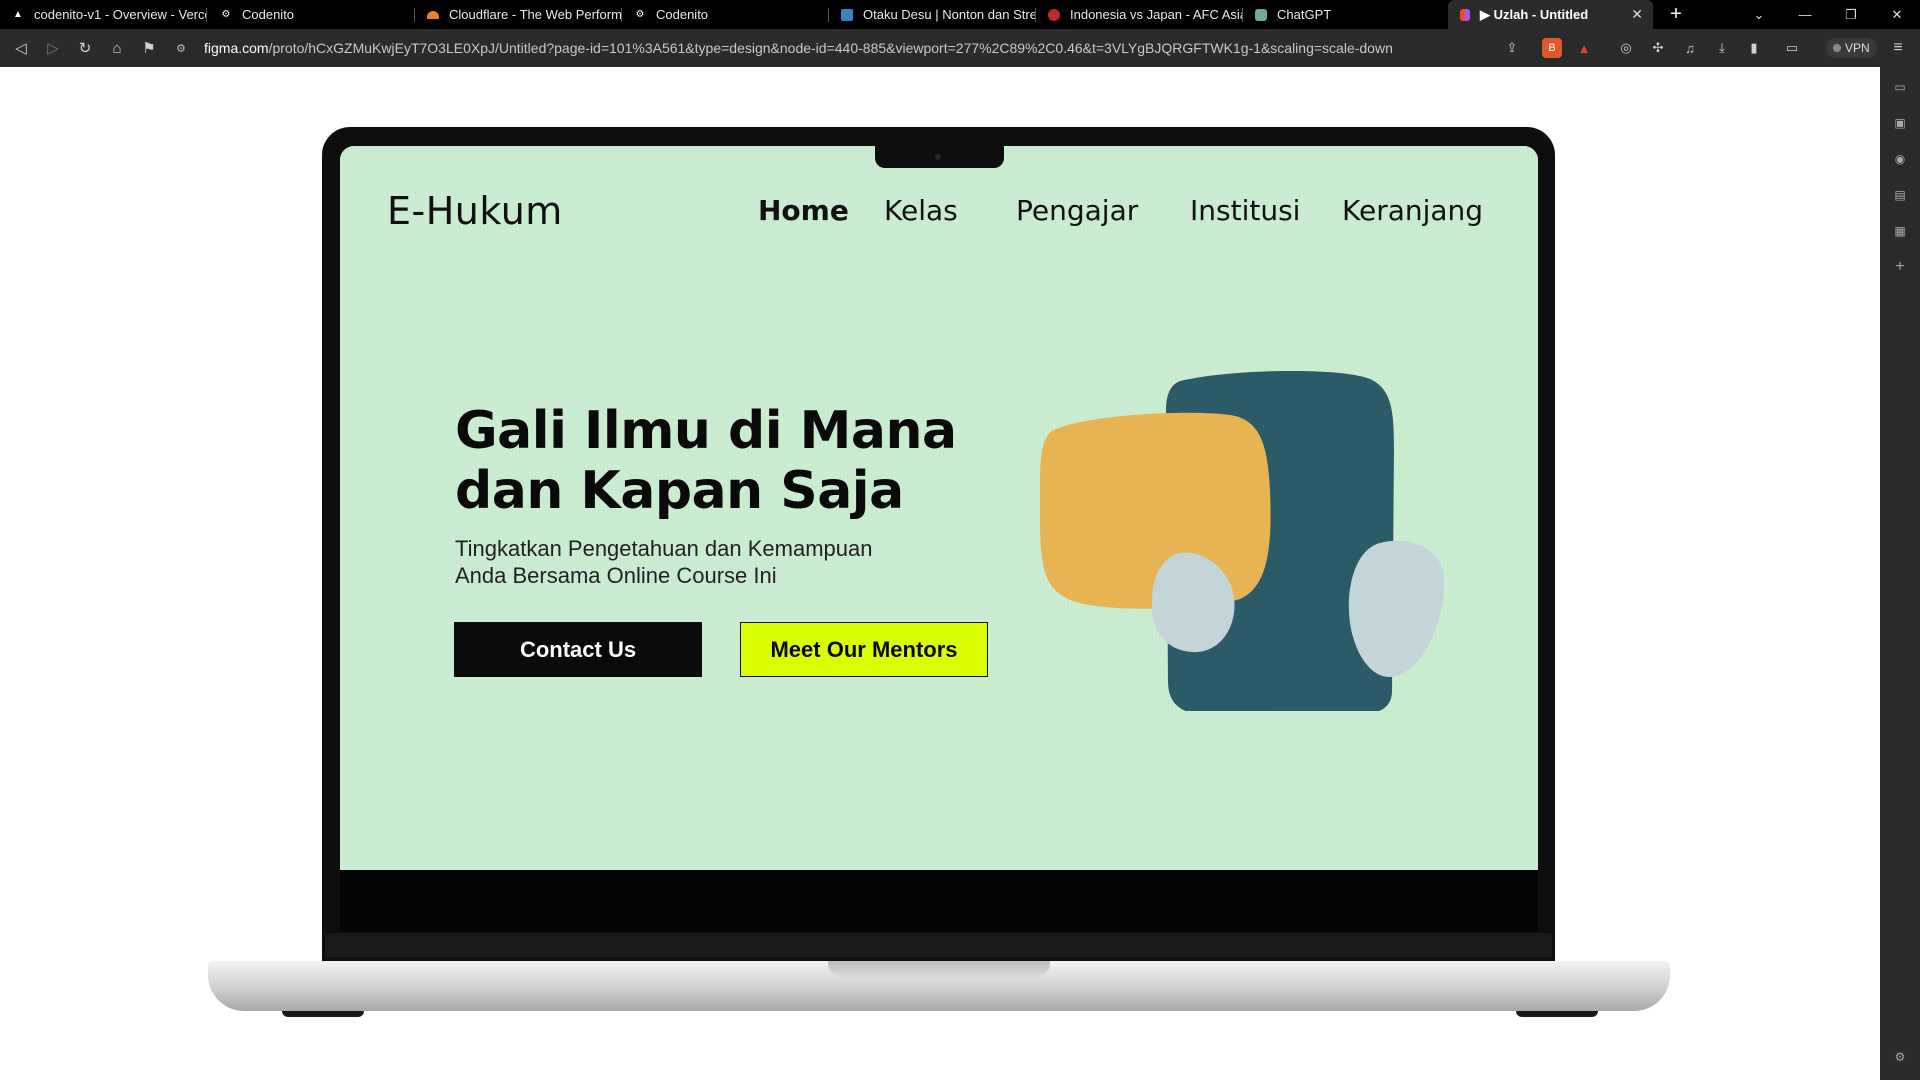 The width and height of the screenshot is (1920, 1080). Describe the element at coordinates (1754, 48) in the screenshot. I see `sidebar-toggle-icon: ▮` at that location.